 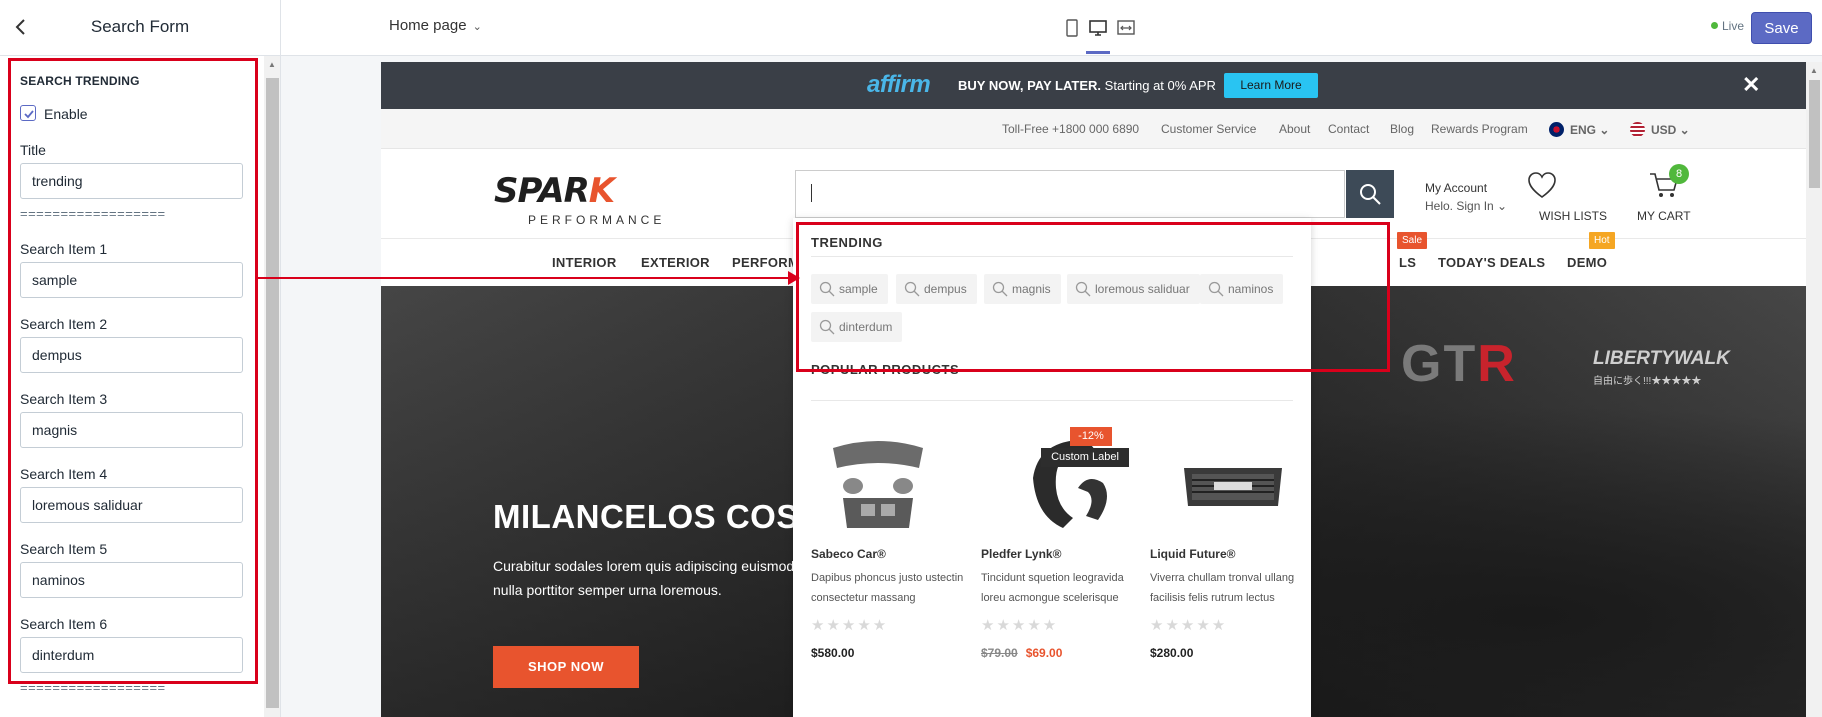 I want to click on promo-subtext: Starting at 0% APR, so click(x=1160, y=85).